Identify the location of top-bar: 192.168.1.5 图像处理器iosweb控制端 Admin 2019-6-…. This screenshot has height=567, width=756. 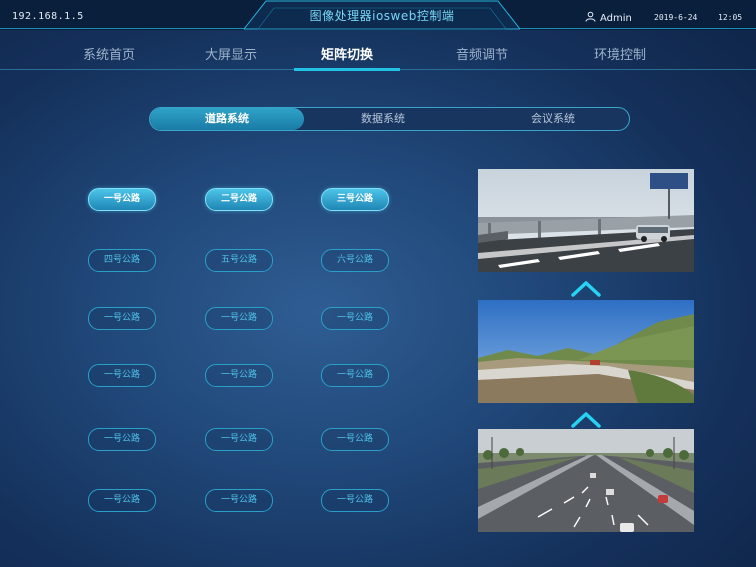
(378, 15).